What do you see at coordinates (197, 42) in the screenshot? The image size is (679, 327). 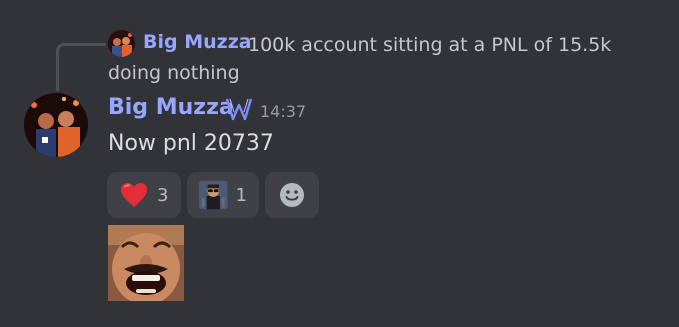 I see `reply-author-name: Big Muzza` at bounding box center [197, 42].